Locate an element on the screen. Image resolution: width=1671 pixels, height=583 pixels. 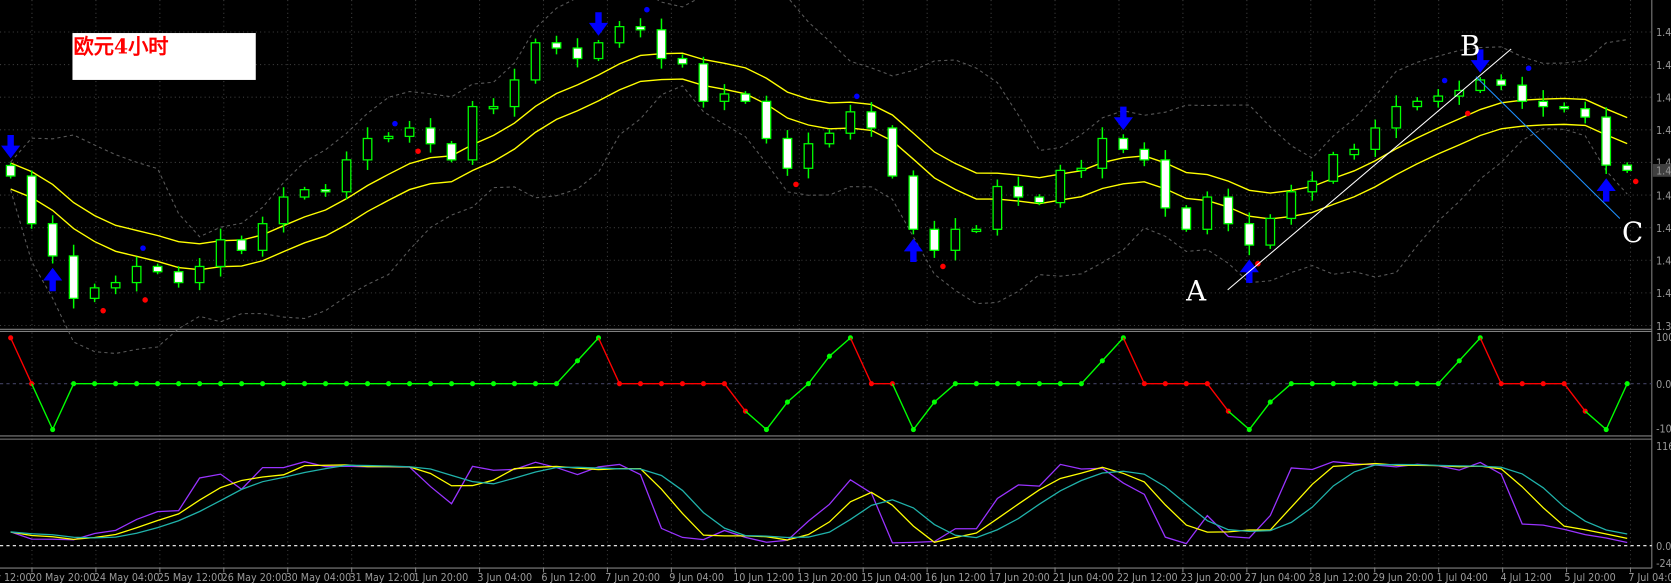
current-price-label: 1.4 is located at coordinates (1663, 171).